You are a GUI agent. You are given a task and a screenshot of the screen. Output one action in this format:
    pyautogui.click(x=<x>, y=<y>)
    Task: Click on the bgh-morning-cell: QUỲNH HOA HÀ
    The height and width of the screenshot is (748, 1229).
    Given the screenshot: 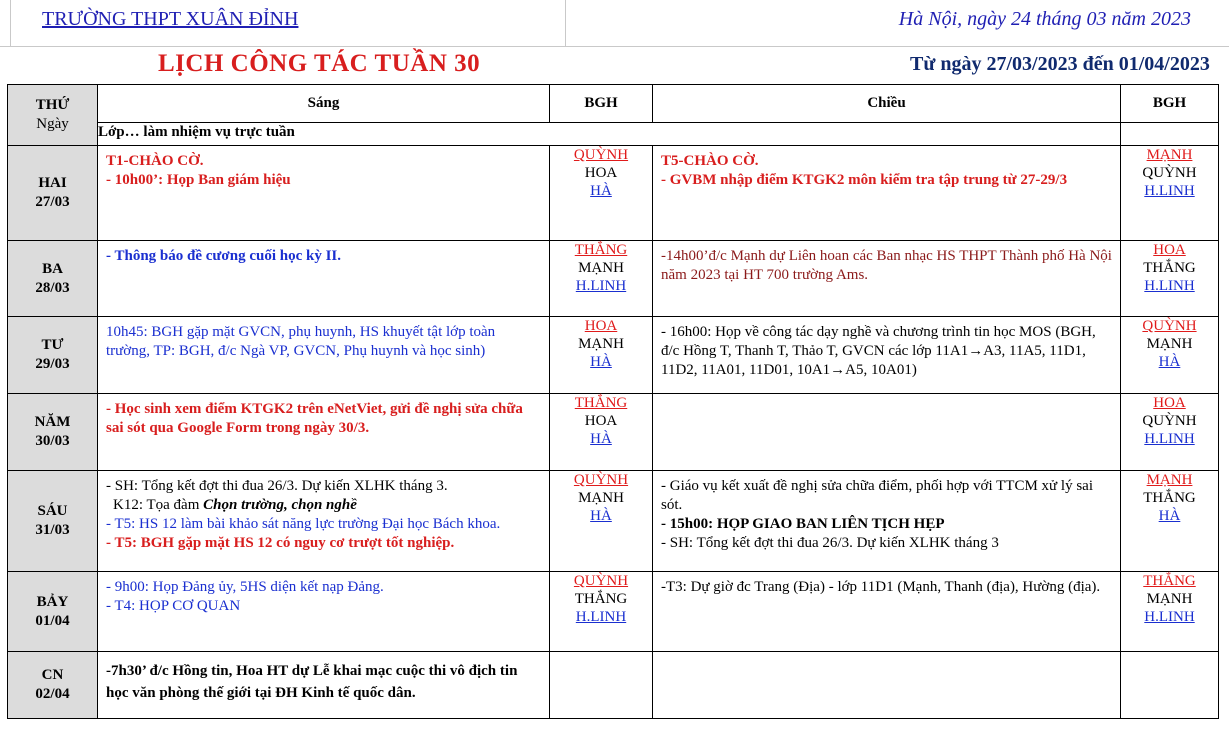 What is the action you would take?
    pyautogui.click(x=601, y=193)
    